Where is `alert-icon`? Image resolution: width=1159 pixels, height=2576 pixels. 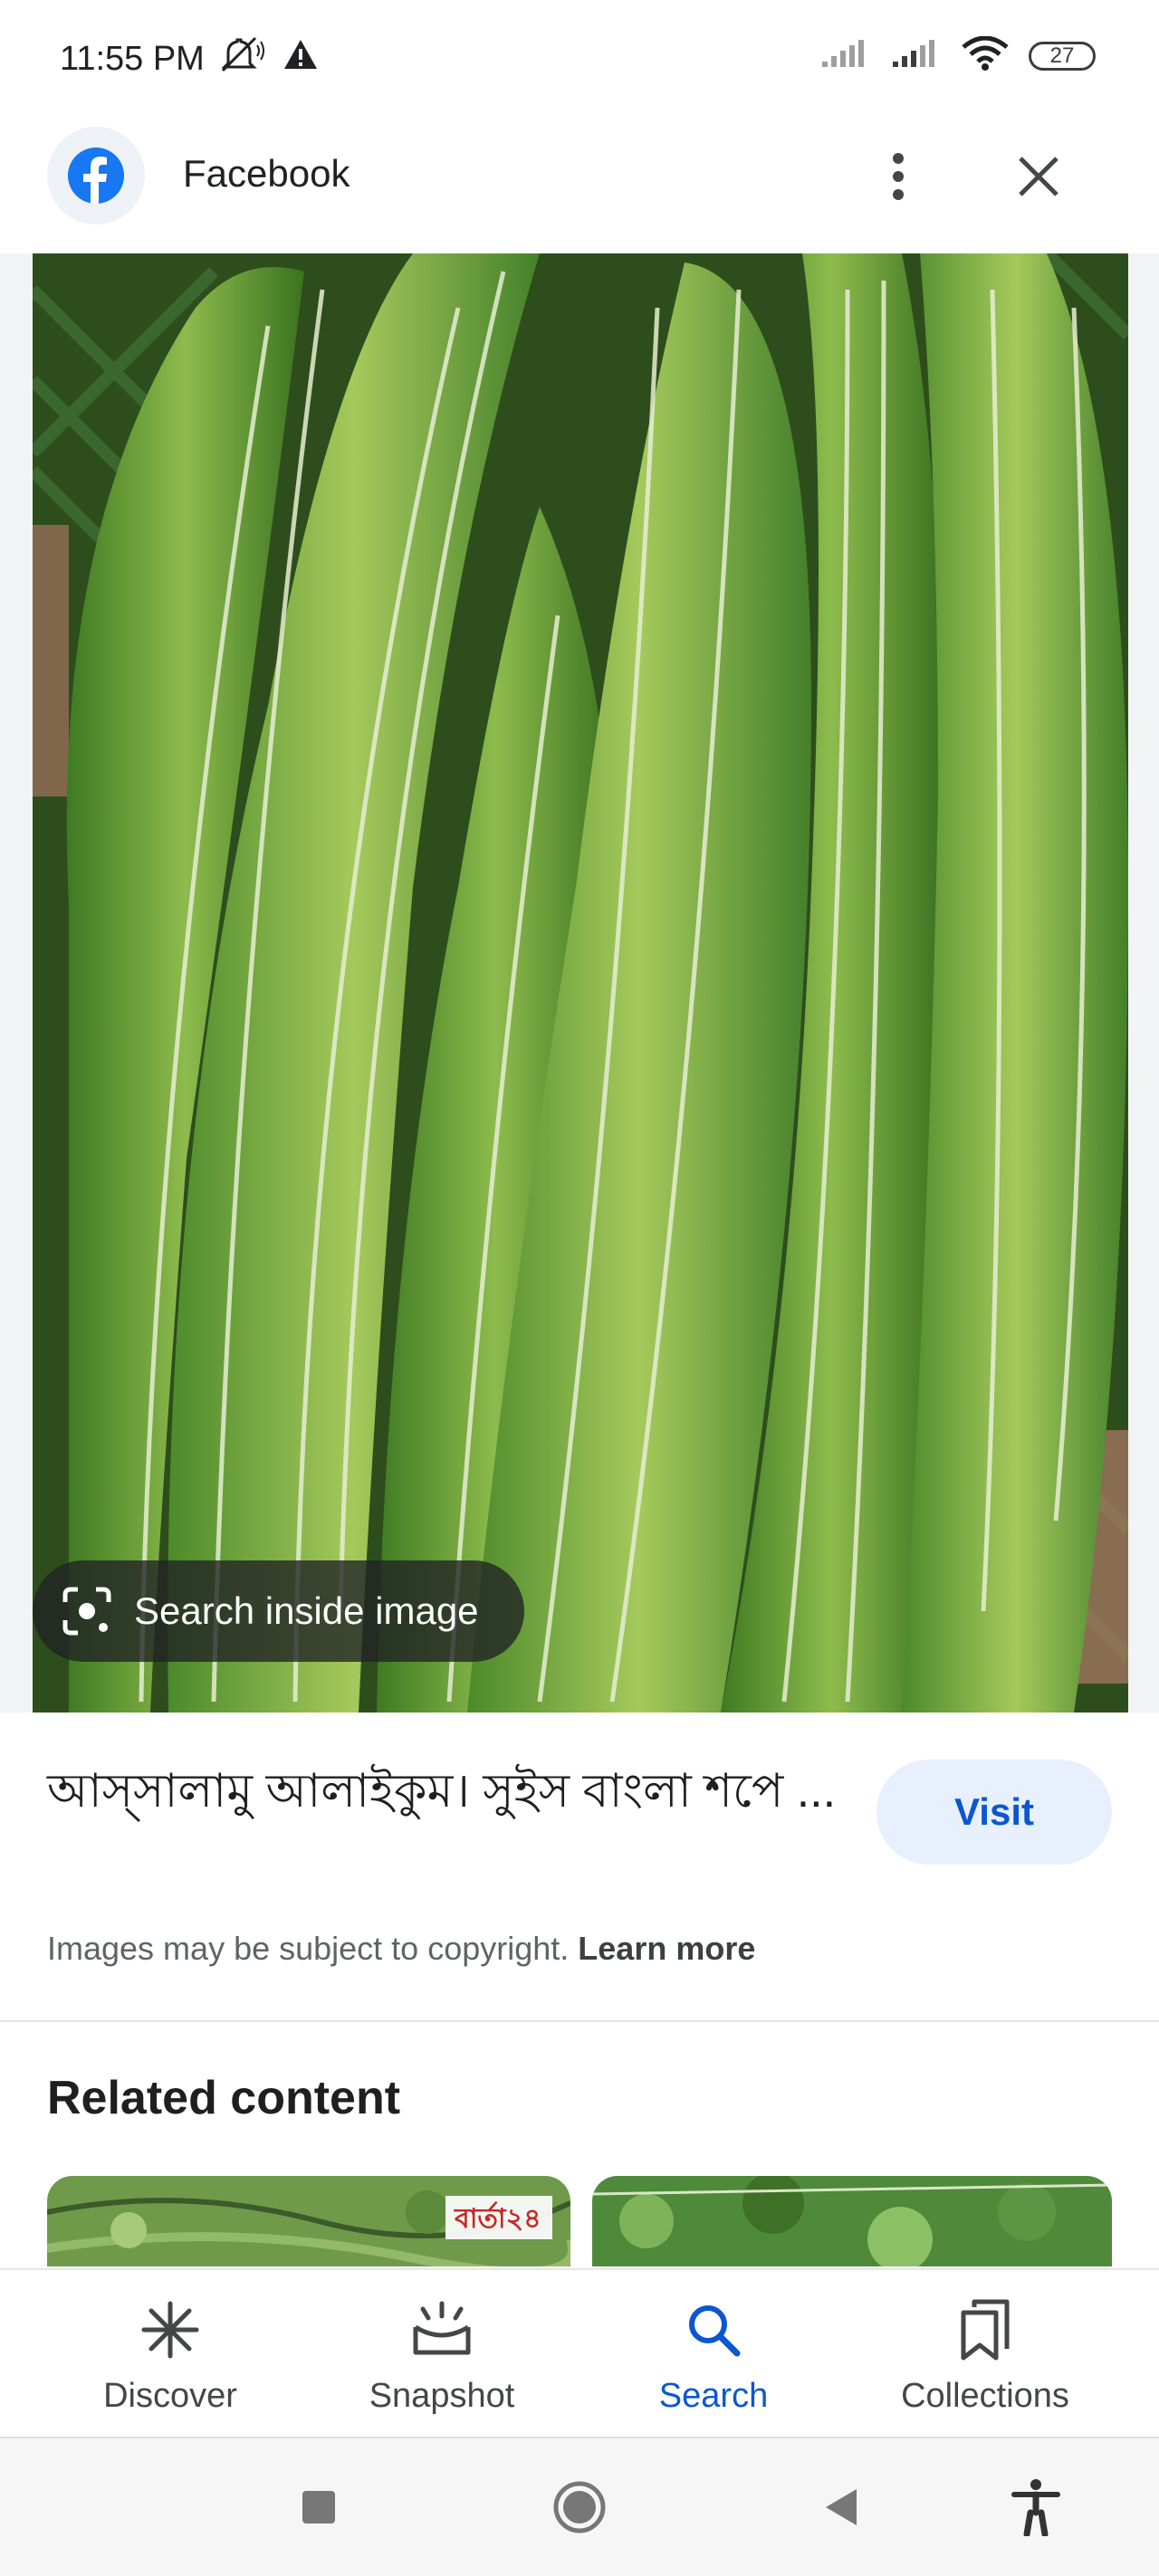
alert-icon is located at coordinates (301, 56).